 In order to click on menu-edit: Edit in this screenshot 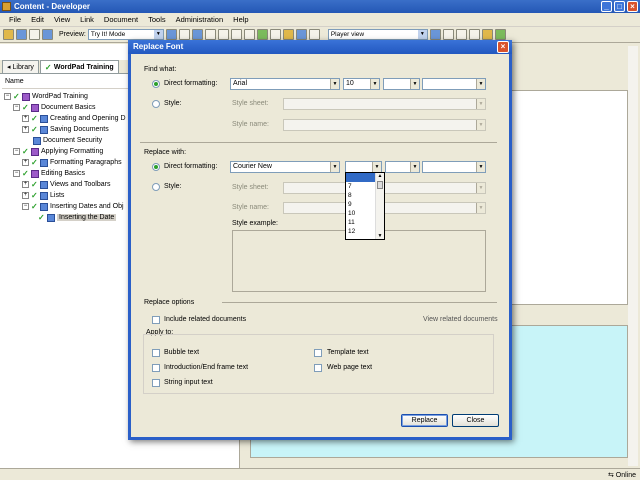, I will do `click(37, 19)`.